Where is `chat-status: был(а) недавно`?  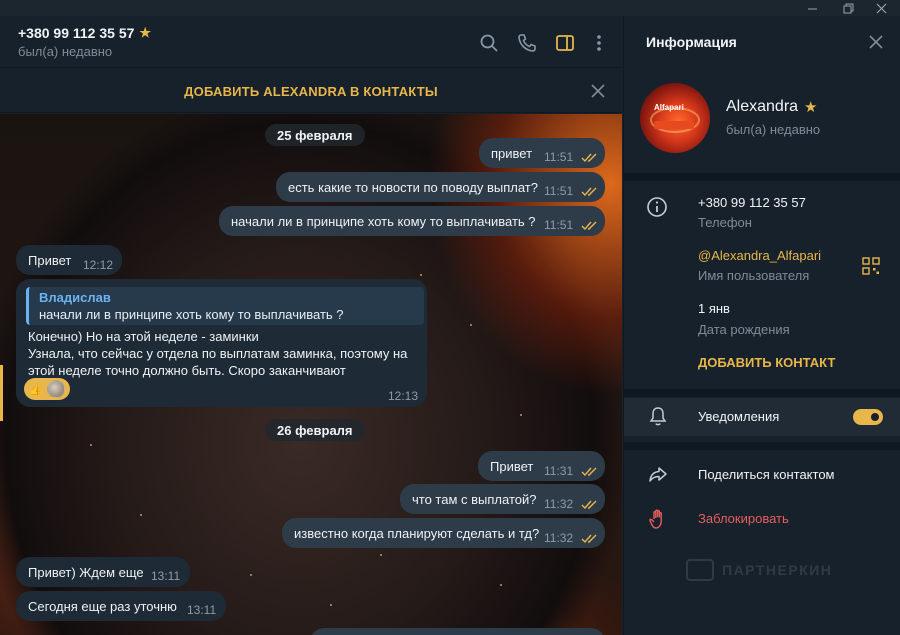
chat-status: был(а) недавно is located at coordinates (65, 51).